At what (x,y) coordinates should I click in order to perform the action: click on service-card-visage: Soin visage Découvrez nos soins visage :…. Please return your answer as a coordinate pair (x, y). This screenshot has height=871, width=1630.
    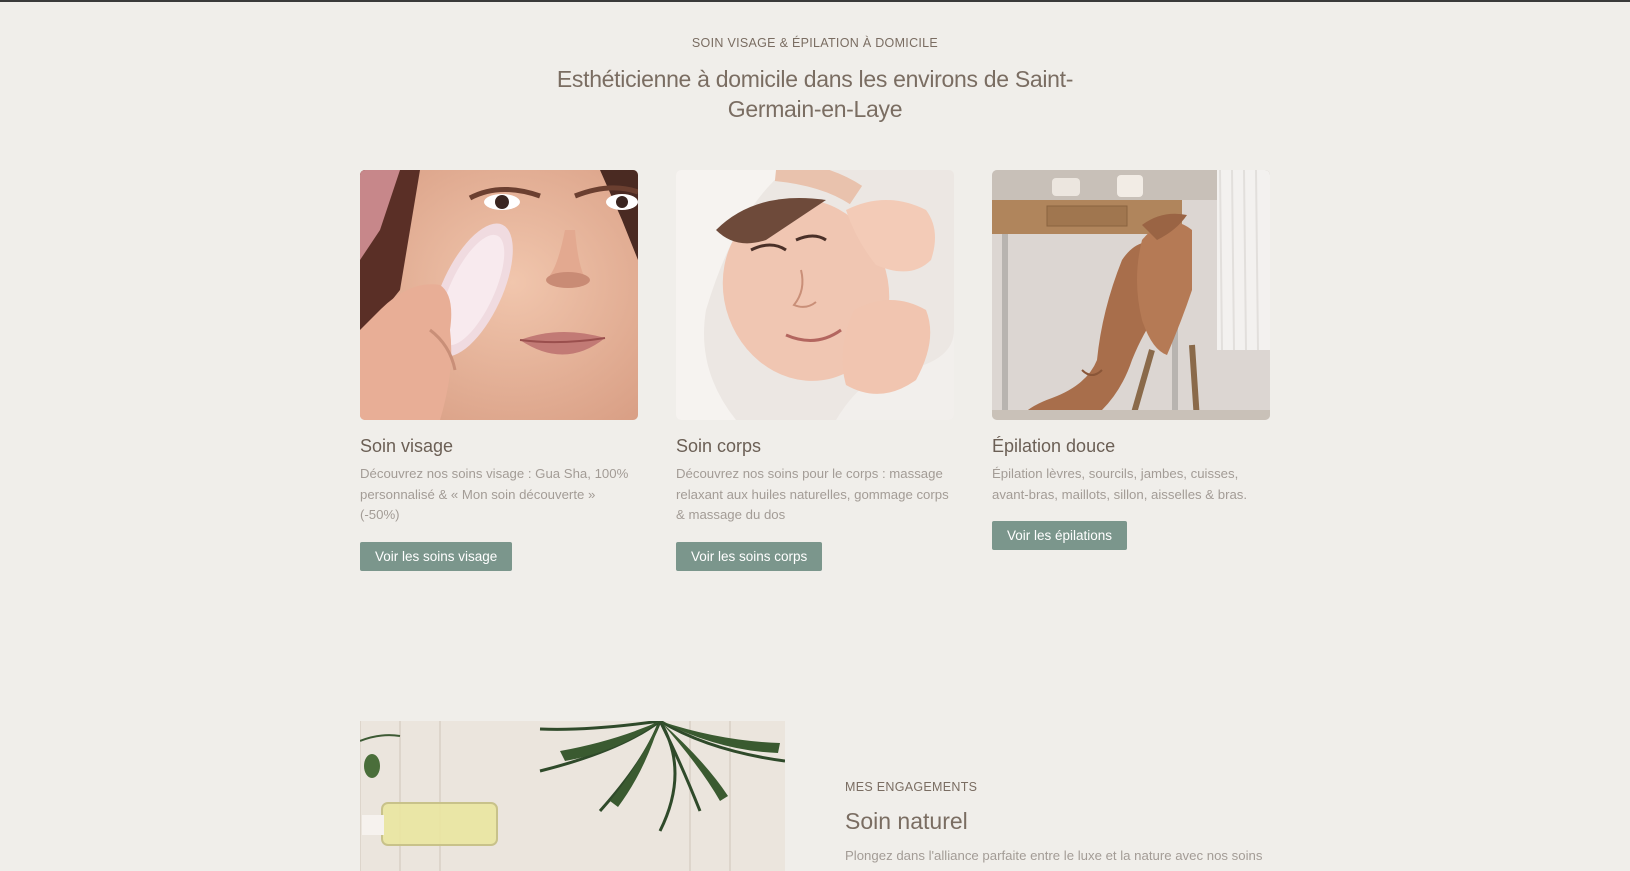
    Looking at the image, I should click on (499, 370).